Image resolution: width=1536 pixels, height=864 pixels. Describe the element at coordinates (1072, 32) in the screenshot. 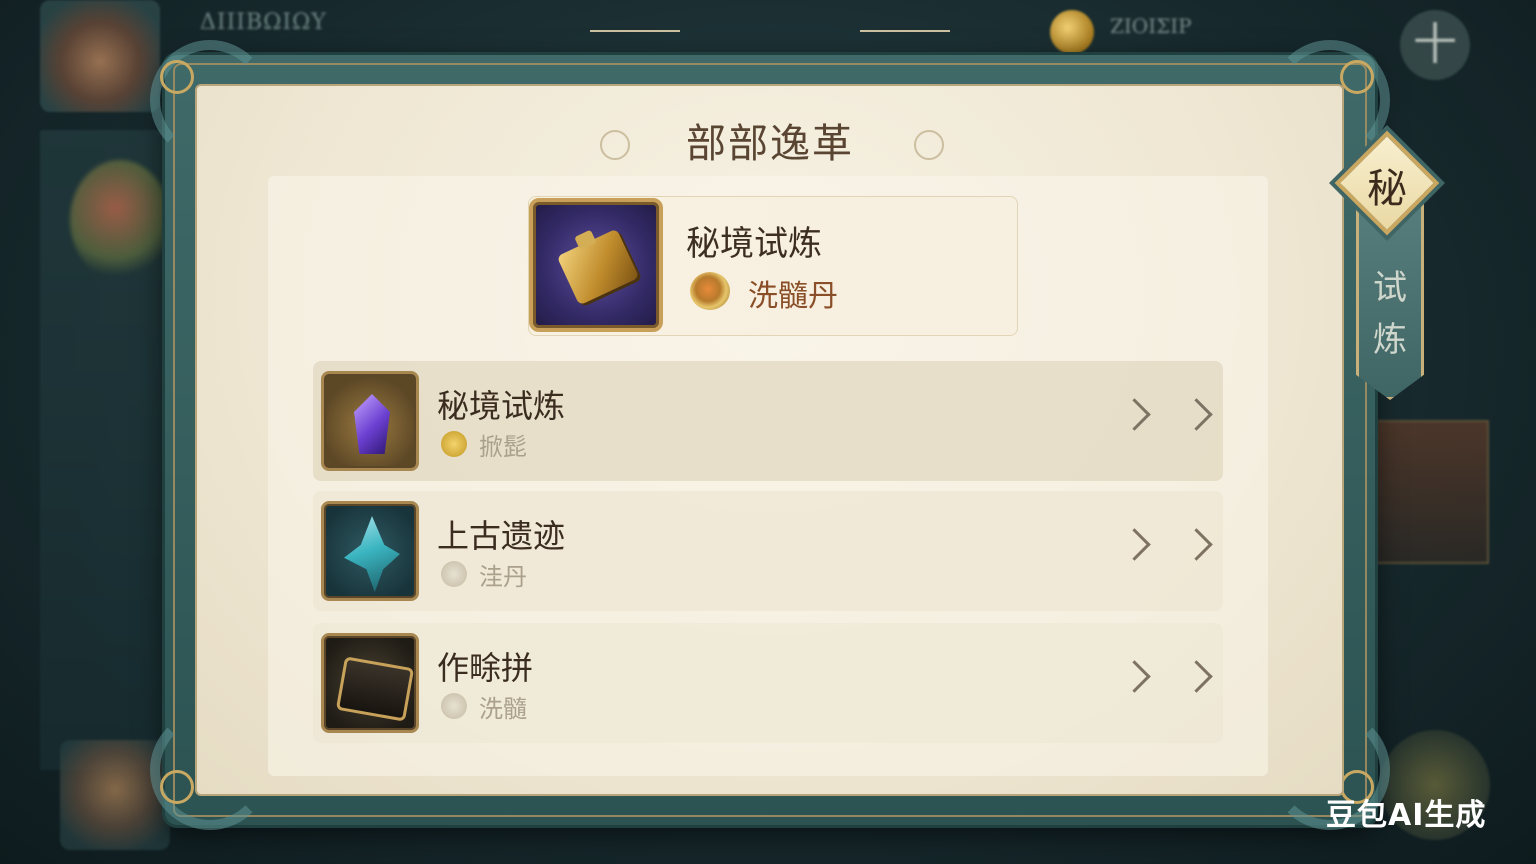

I see `coin-icon` at that location.